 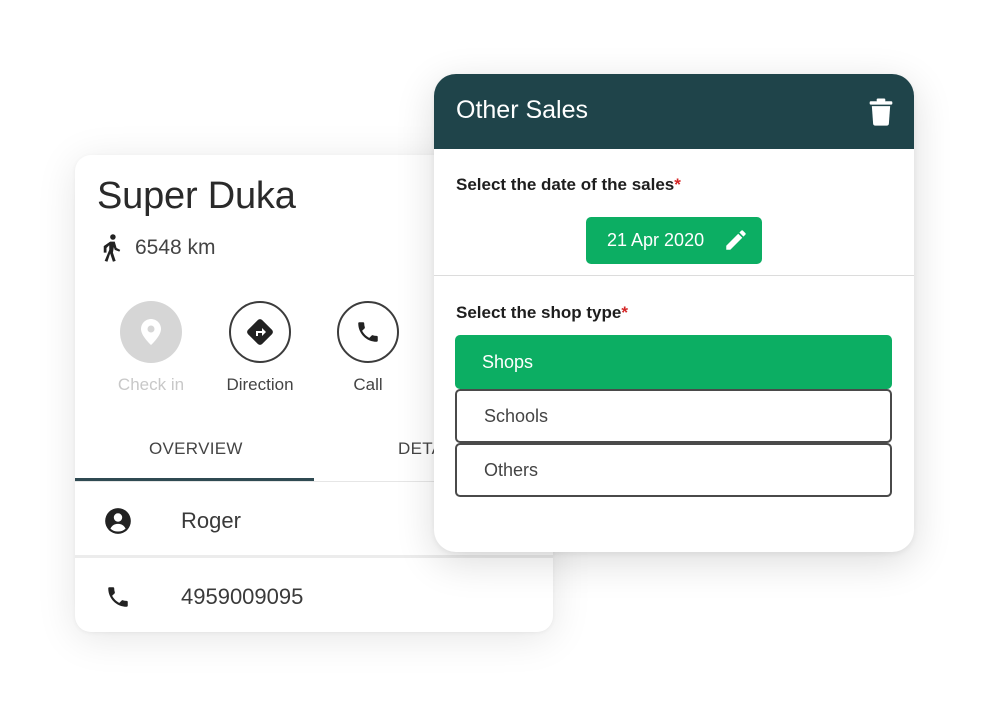 What do you see at coordinates (881, 112) in the screenshot?
I see `trash-icon` at bounding box center [881, 112].